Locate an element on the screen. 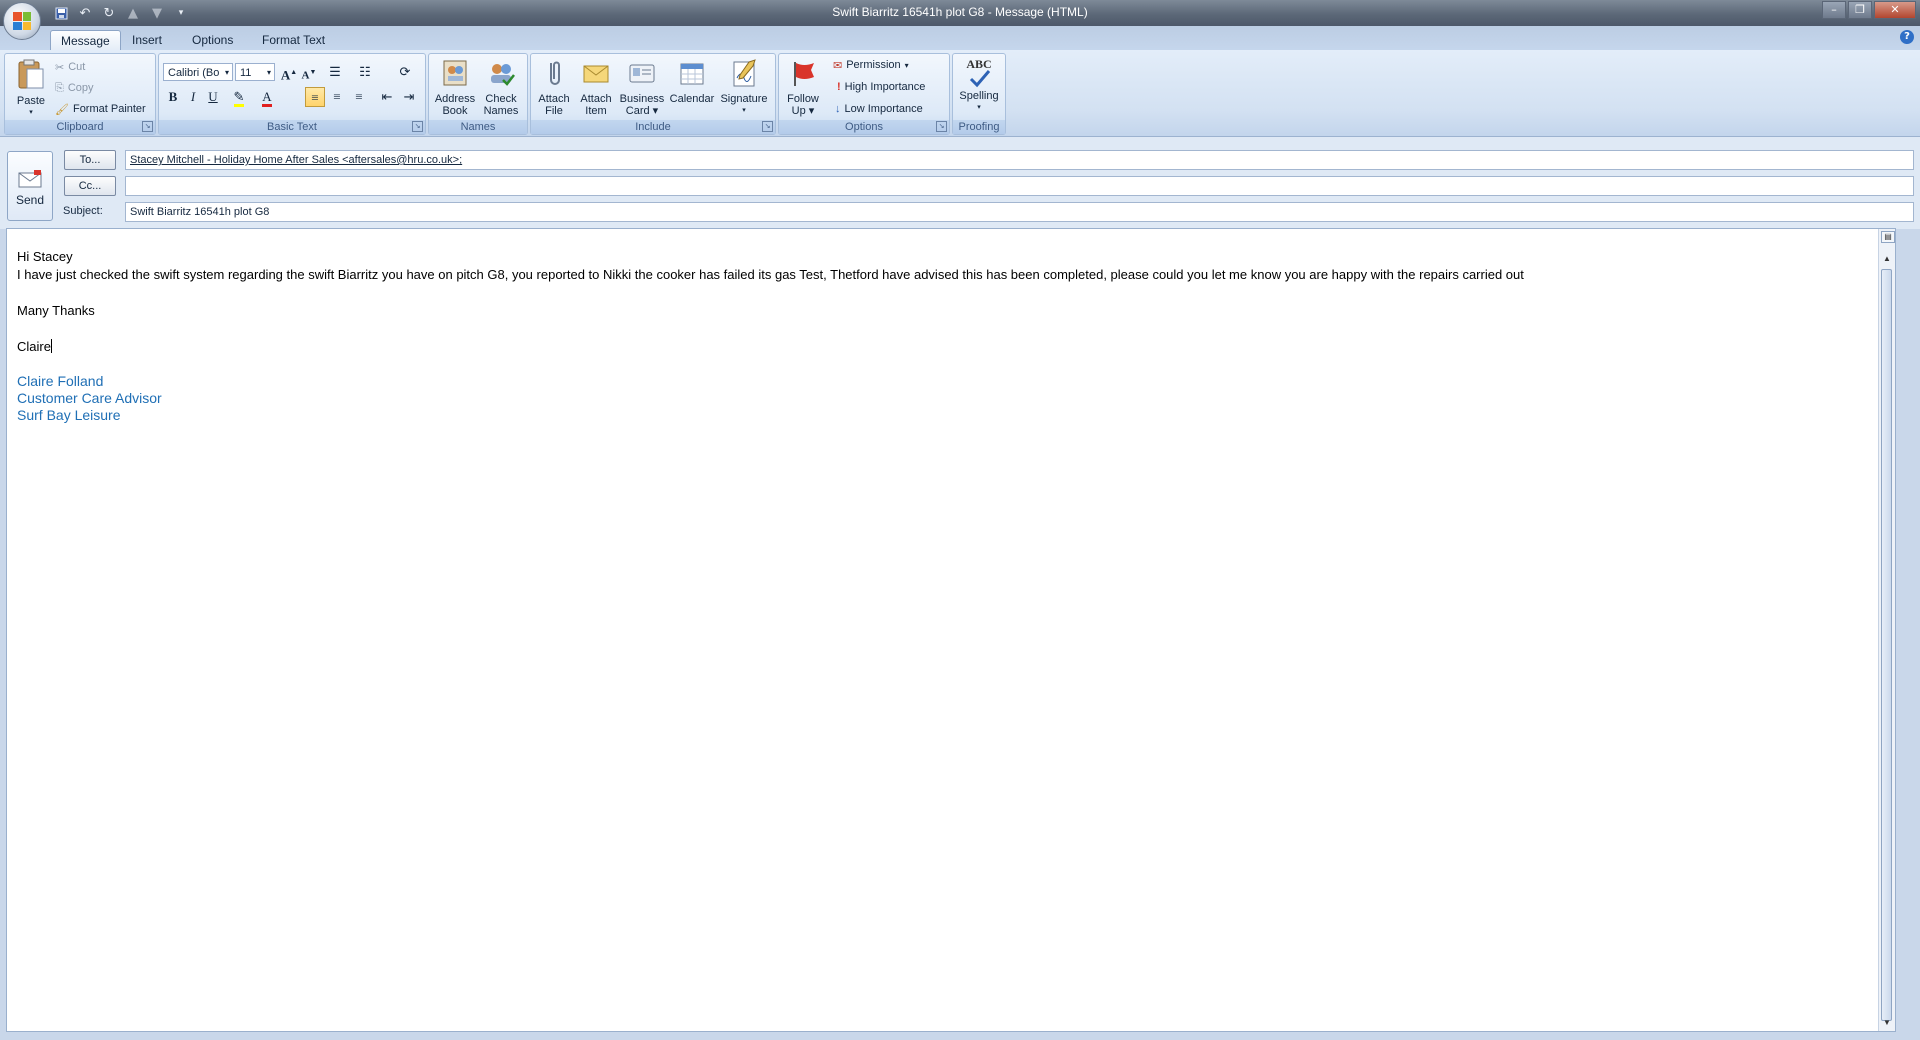 The width and height of the screenshot is (1920, 1040). sign-off-line: Claire is located at coordinates (34, 346).